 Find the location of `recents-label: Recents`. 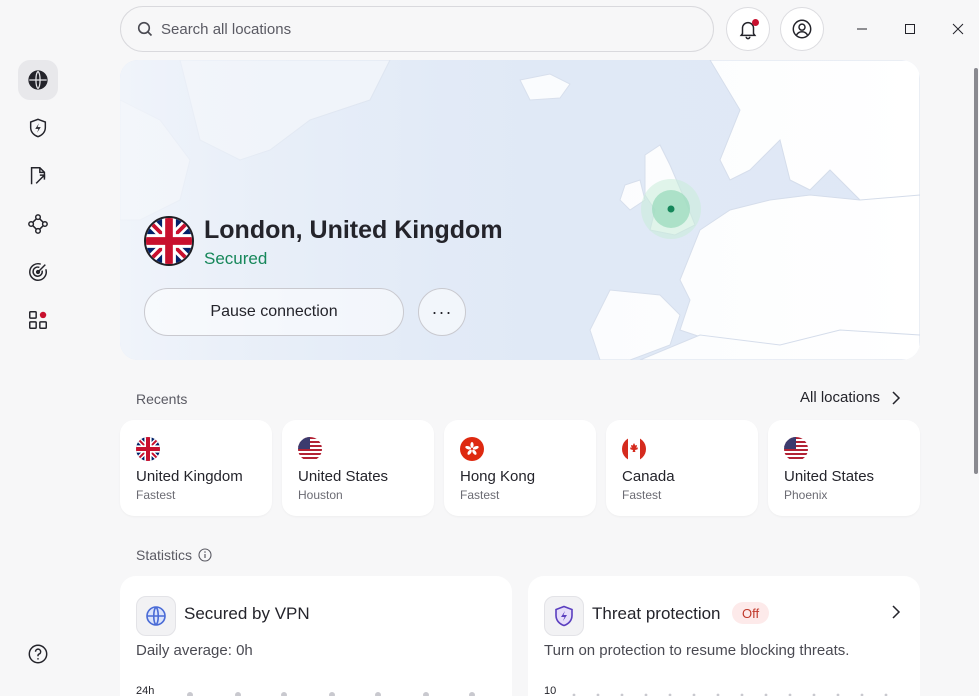

recents-label: Recents is located at coordinates (162, 399).